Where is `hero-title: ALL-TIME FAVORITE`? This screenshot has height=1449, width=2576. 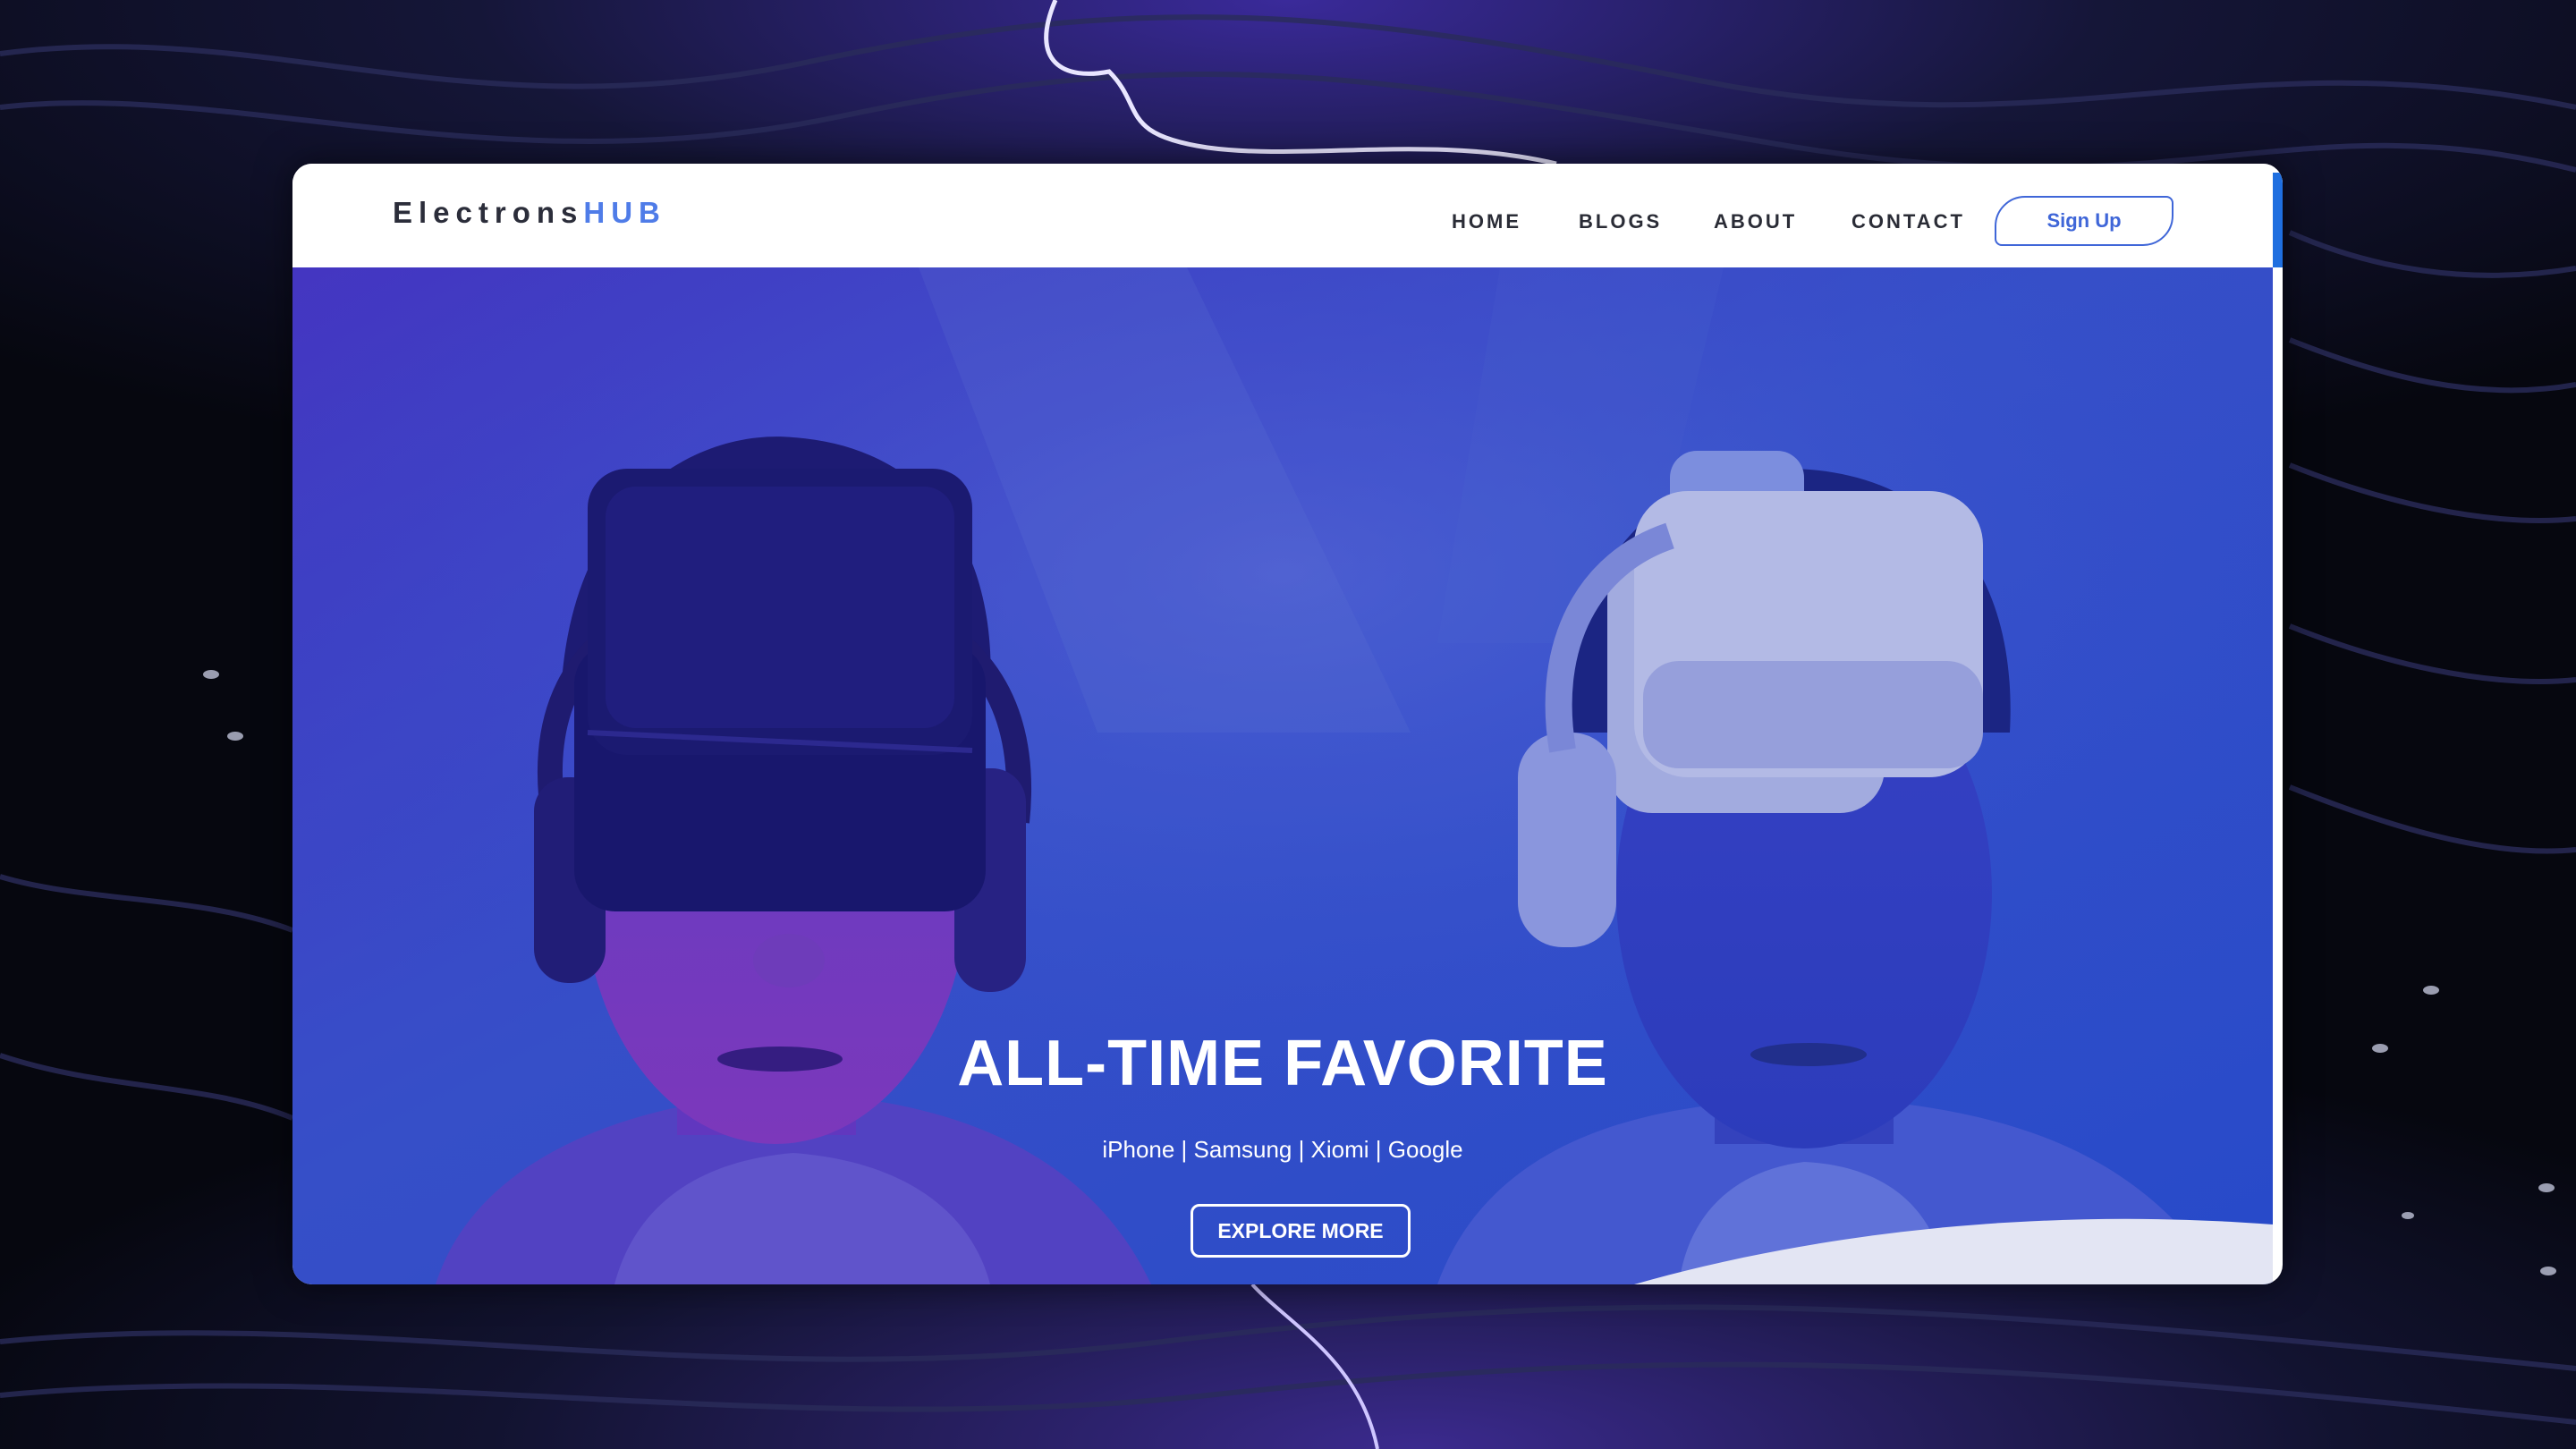 hero-title: ALL-TIME FAVORITE is located at coordinates (1282, 1063).